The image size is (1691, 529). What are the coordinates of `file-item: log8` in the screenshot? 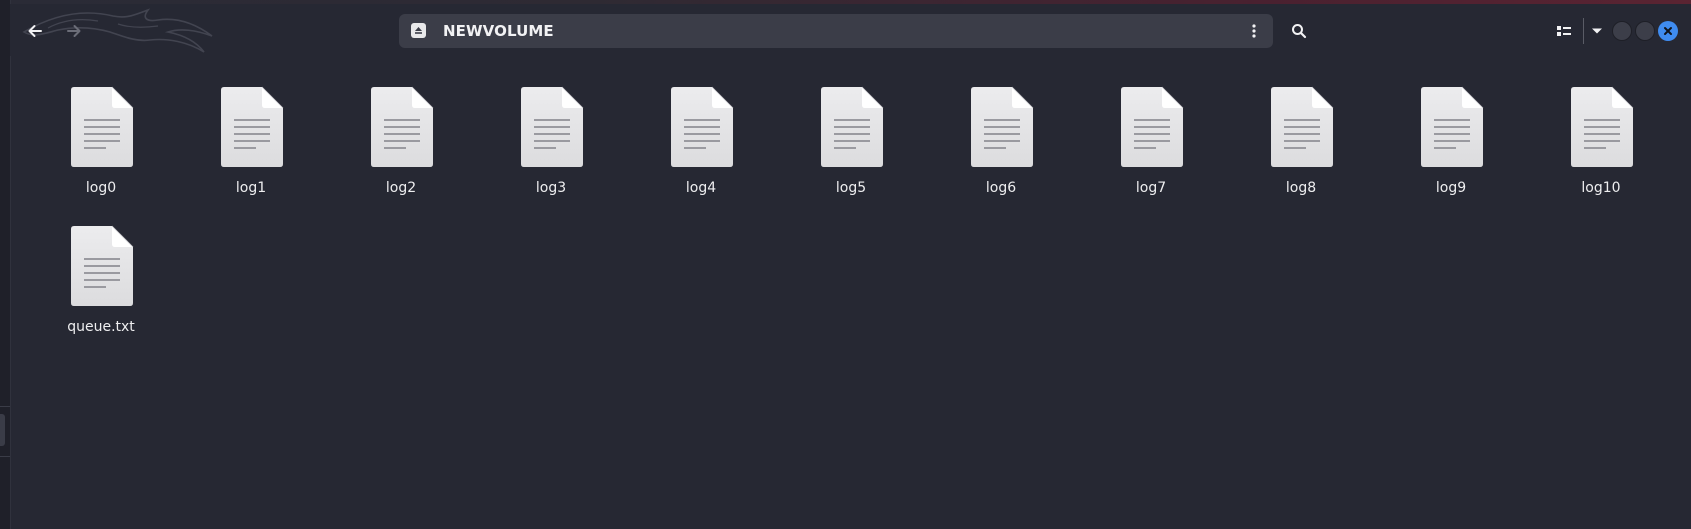 It's located at (1291, 151).